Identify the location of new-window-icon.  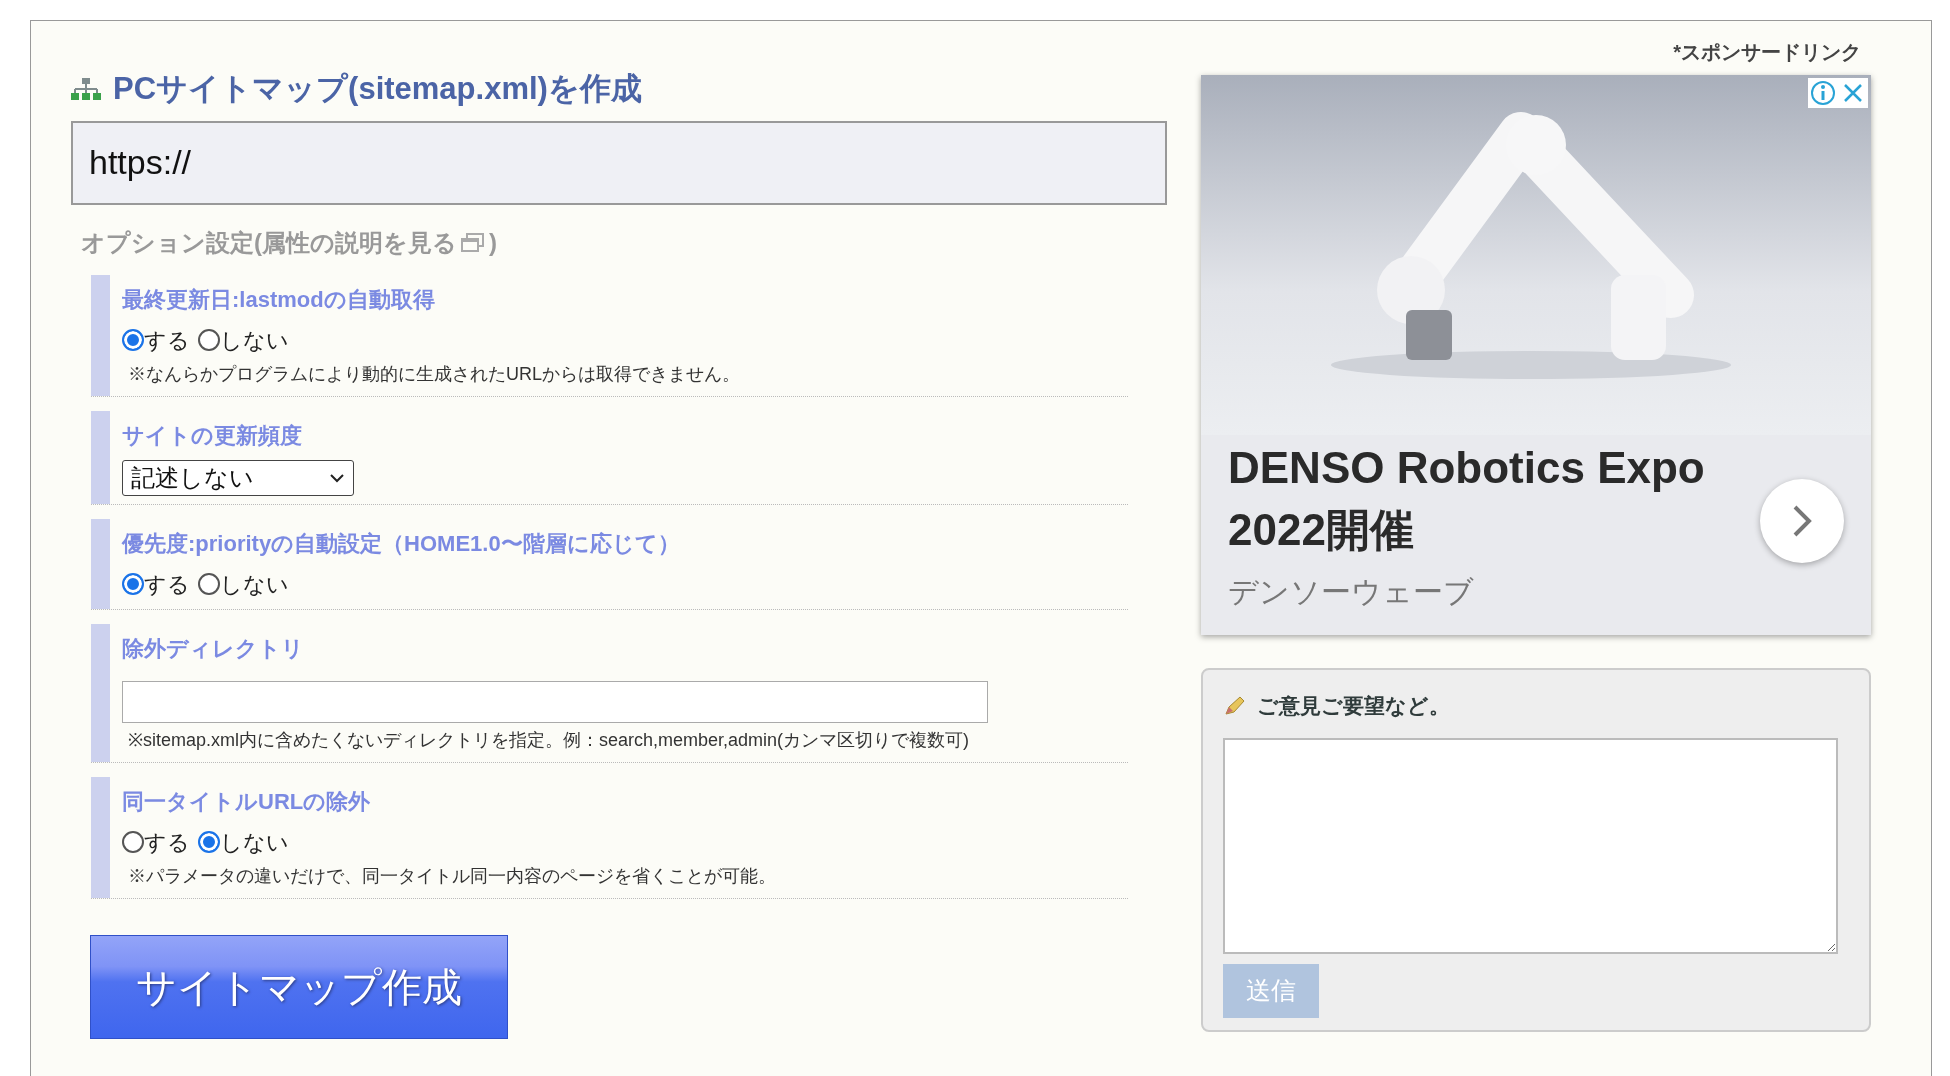
(473, 242).